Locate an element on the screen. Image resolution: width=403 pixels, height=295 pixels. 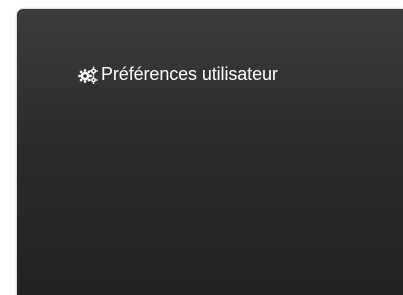
card-header: Préférences utilisateur is located at coordinates (178, 74).